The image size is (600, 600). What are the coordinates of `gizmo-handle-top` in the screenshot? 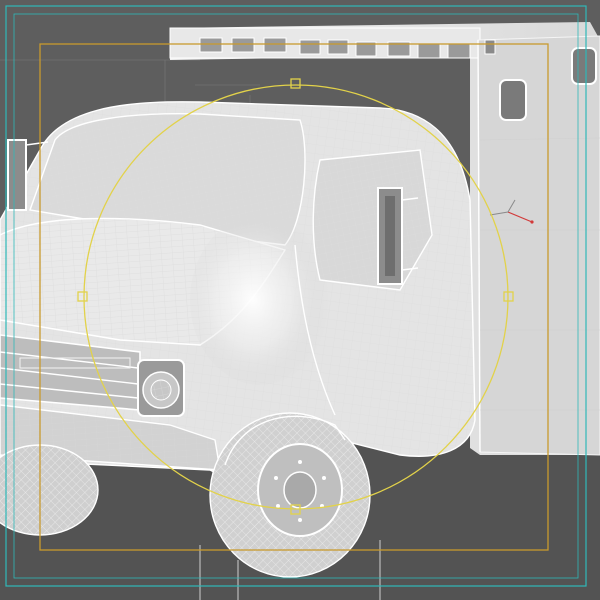 It's located at (295, 83).